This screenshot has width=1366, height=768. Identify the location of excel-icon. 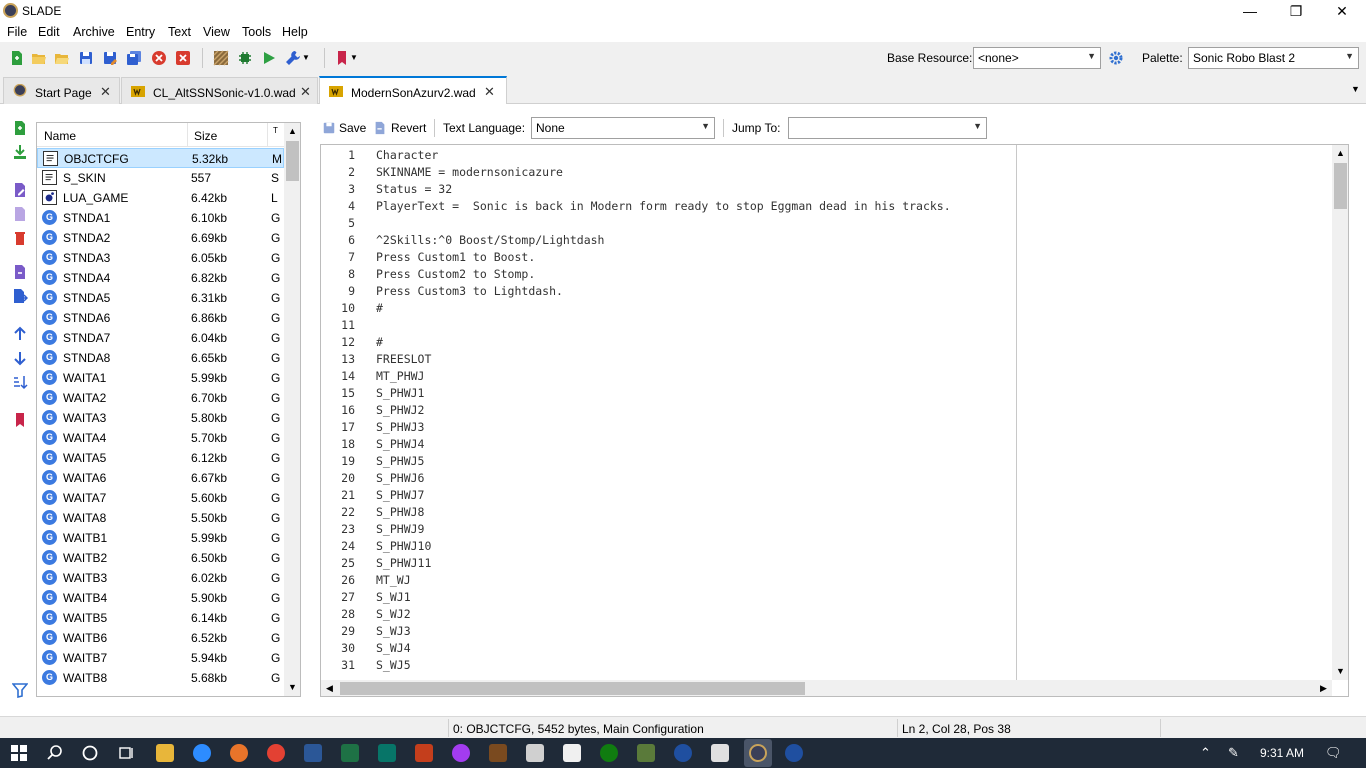
(350, 753).